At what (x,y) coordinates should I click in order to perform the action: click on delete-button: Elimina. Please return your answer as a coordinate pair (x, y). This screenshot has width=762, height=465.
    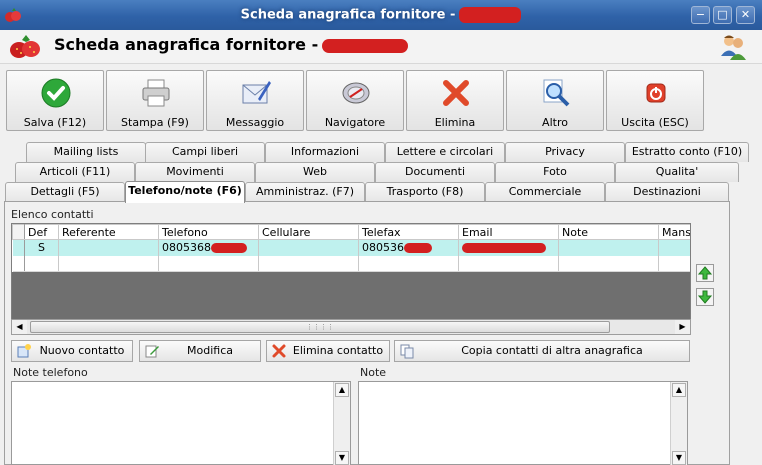
    Looking at the image, I should click on (455, 100).